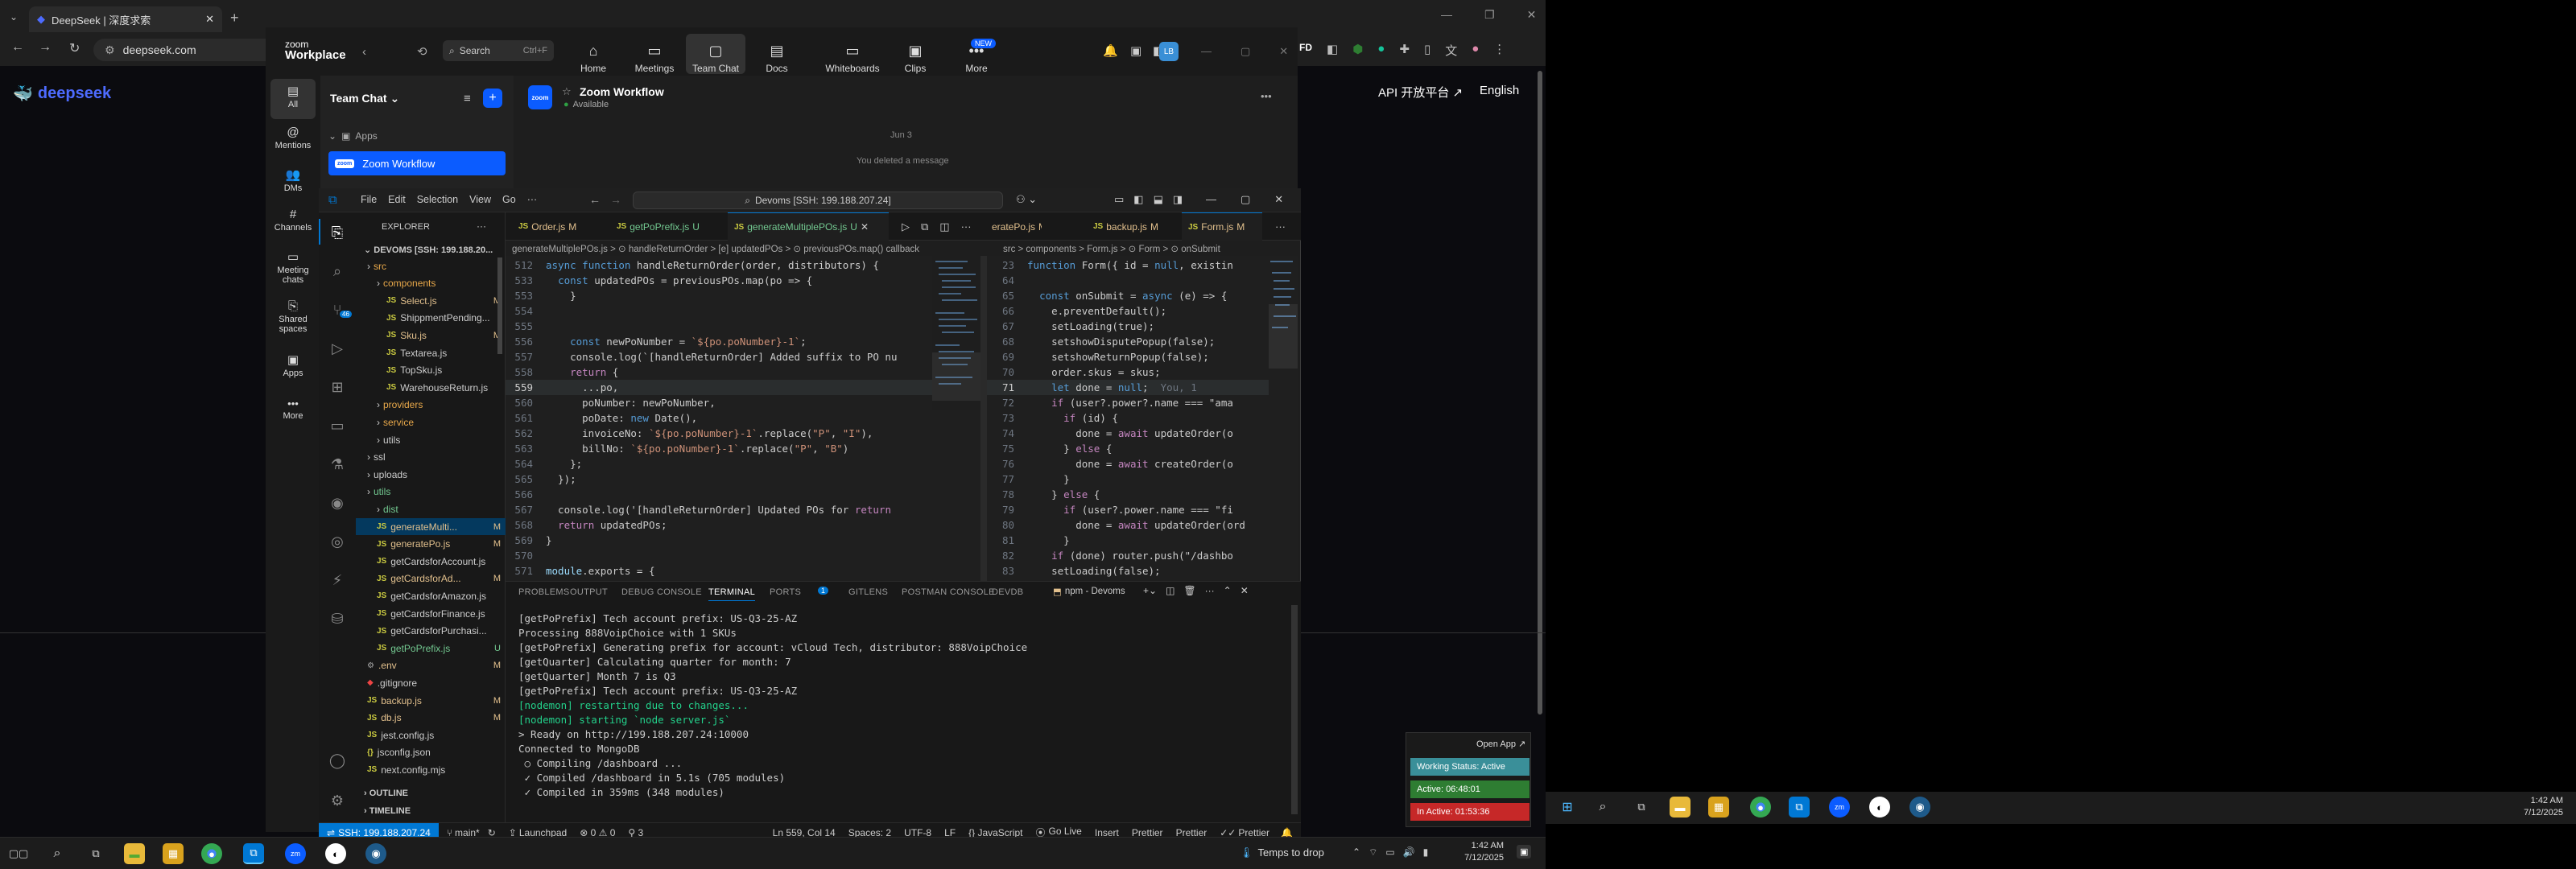 The width and height of the screenshot is (2576, 869). Describe the element at coordinates (337, 760) in the screenshot. I see `account-icon: ◯` at that location.